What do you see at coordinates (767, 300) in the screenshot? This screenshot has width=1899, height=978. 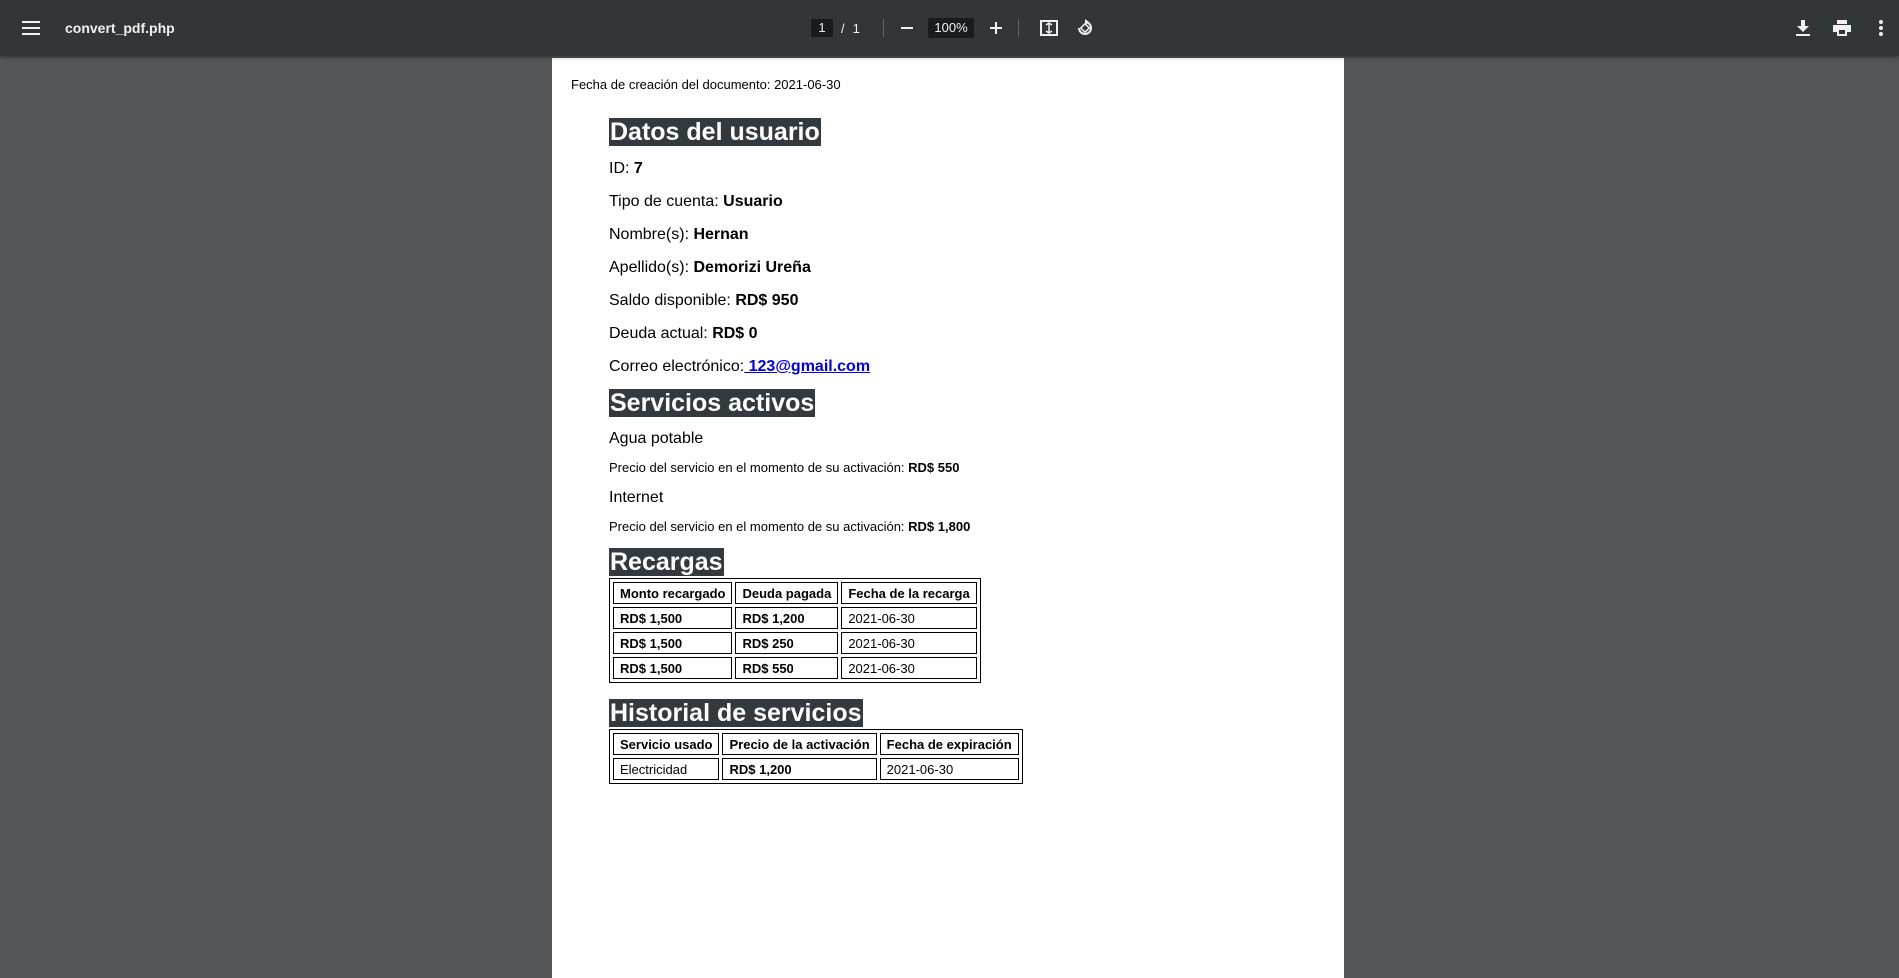 I see `user-field-value: RD$ 950` at bounding box center [767, 300].